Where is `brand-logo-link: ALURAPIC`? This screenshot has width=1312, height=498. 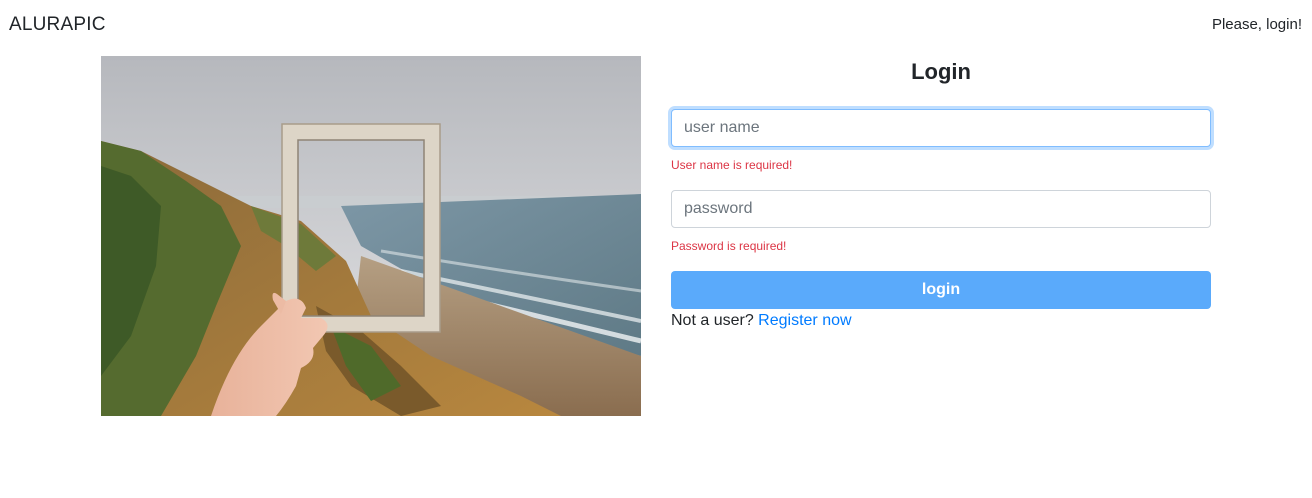
brand-logo-link: ALURAPIC is located at coordinates (57, 25).